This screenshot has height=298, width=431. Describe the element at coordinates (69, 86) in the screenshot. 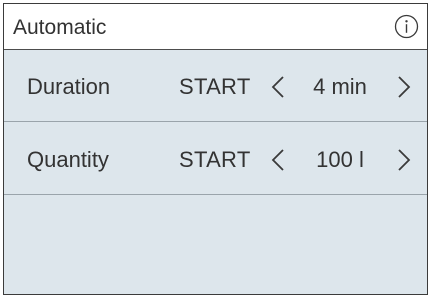

I see `duration-label: Duration` at that location.